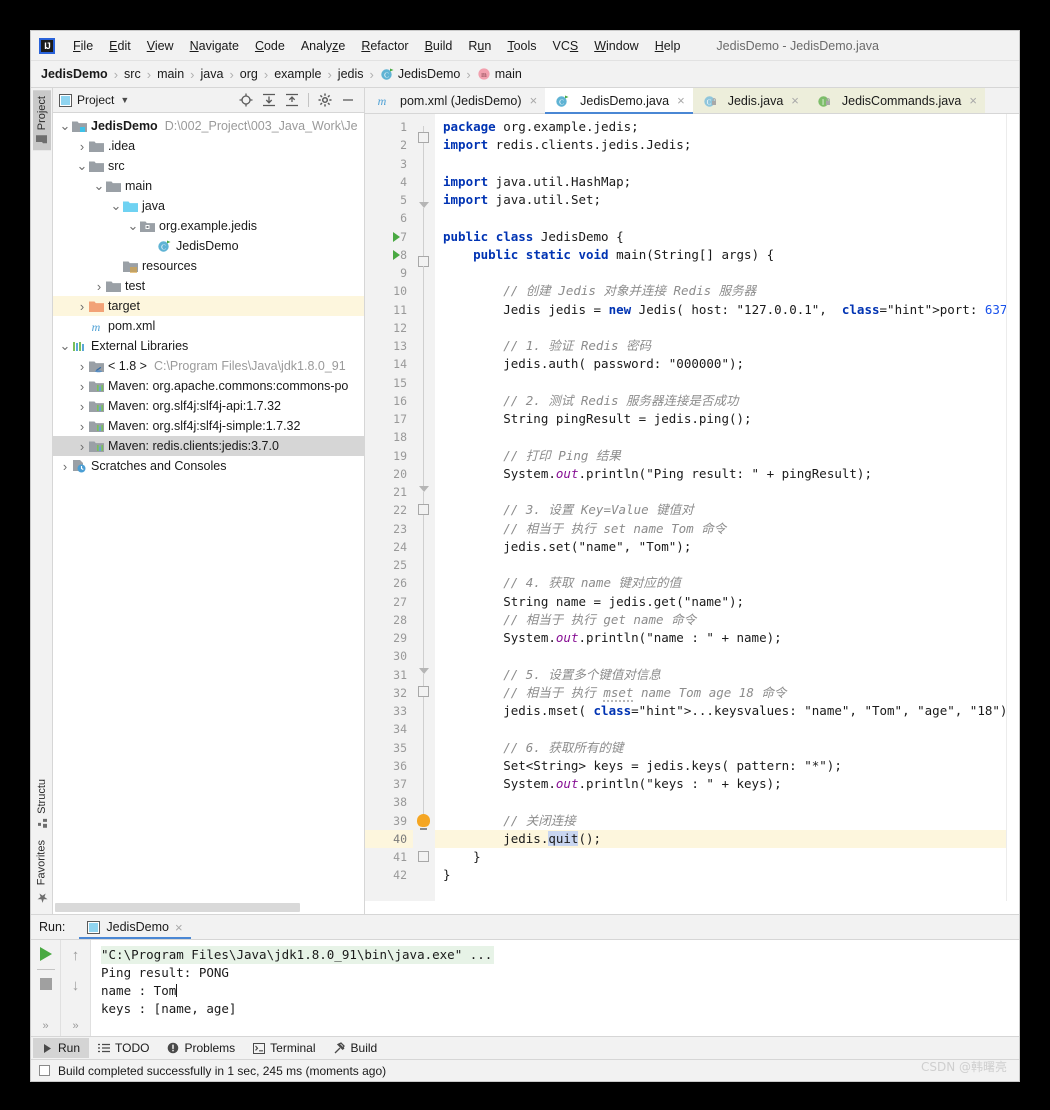  Describe the element at coordinates (208, 206) in the screenshot. I see `tree-node-java: ⌄ java` at that location.